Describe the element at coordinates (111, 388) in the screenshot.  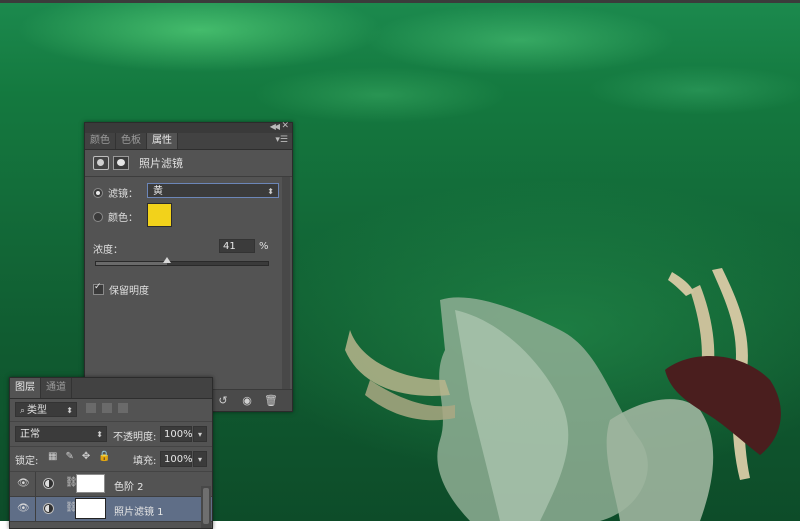
I see `layers-tab-bar: 图层 通道` at that location.